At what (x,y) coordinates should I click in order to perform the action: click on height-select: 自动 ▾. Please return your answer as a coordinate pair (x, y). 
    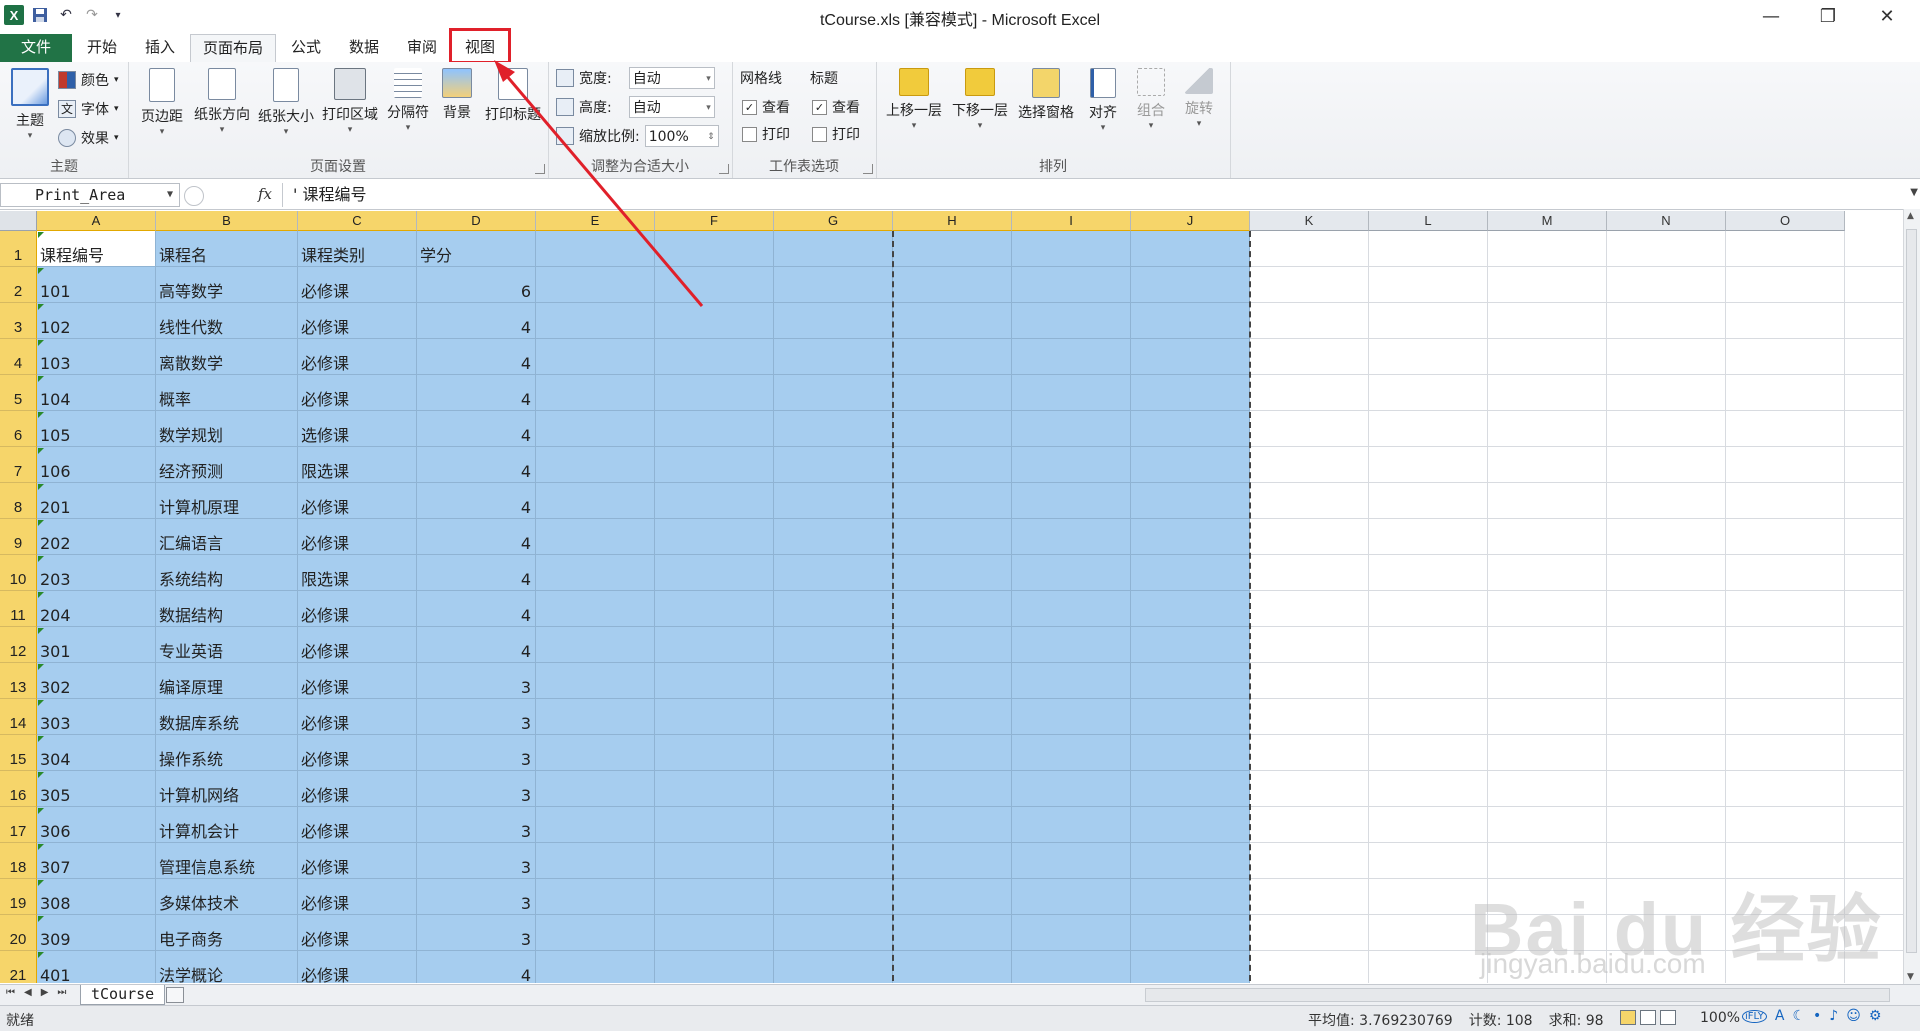
    Looking at the image, I should click on (671, 107).